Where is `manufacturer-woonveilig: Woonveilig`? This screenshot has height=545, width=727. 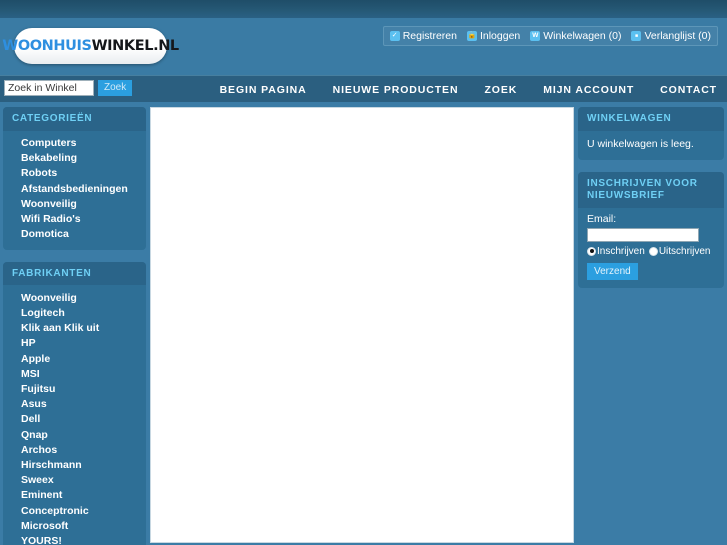 manufacturer-woonveilig: Woonveilig is located at coordinates (74, 297).